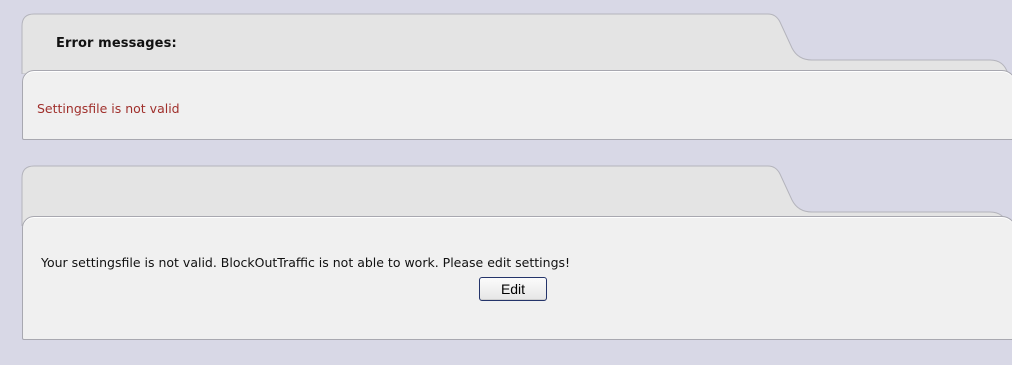 This screenshot has width=1012, height=365. I want to click on error-message-text: Settingsfile is not valid, so click(108, 108).